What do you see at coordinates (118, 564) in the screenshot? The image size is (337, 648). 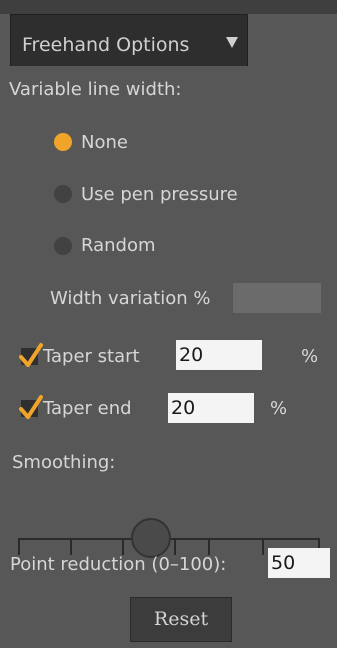 I see `point-reduction-label: Point reduction (0–100):` at bounding box center [118, 564].